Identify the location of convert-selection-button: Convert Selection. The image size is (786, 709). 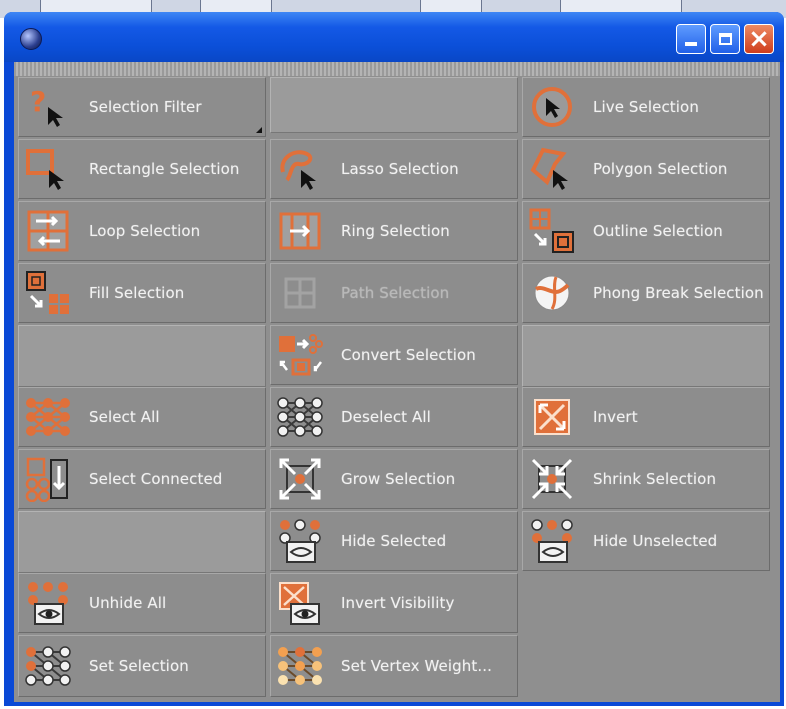
(394, 355).